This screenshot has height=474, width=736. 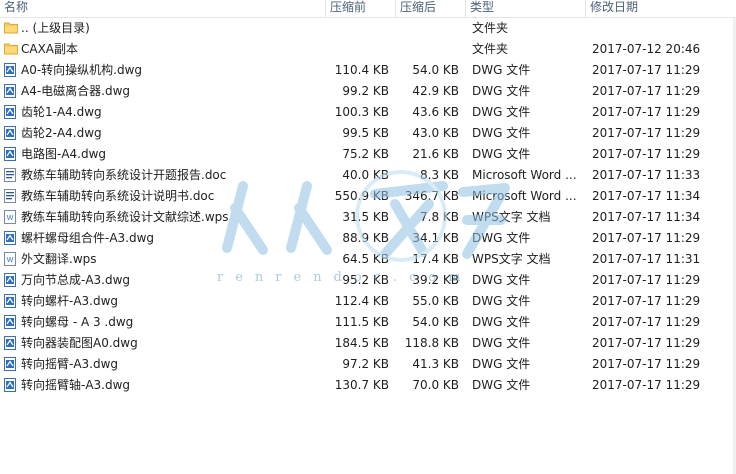 I want to click on file-name: CAXA副本, so click(x=50, y=49).